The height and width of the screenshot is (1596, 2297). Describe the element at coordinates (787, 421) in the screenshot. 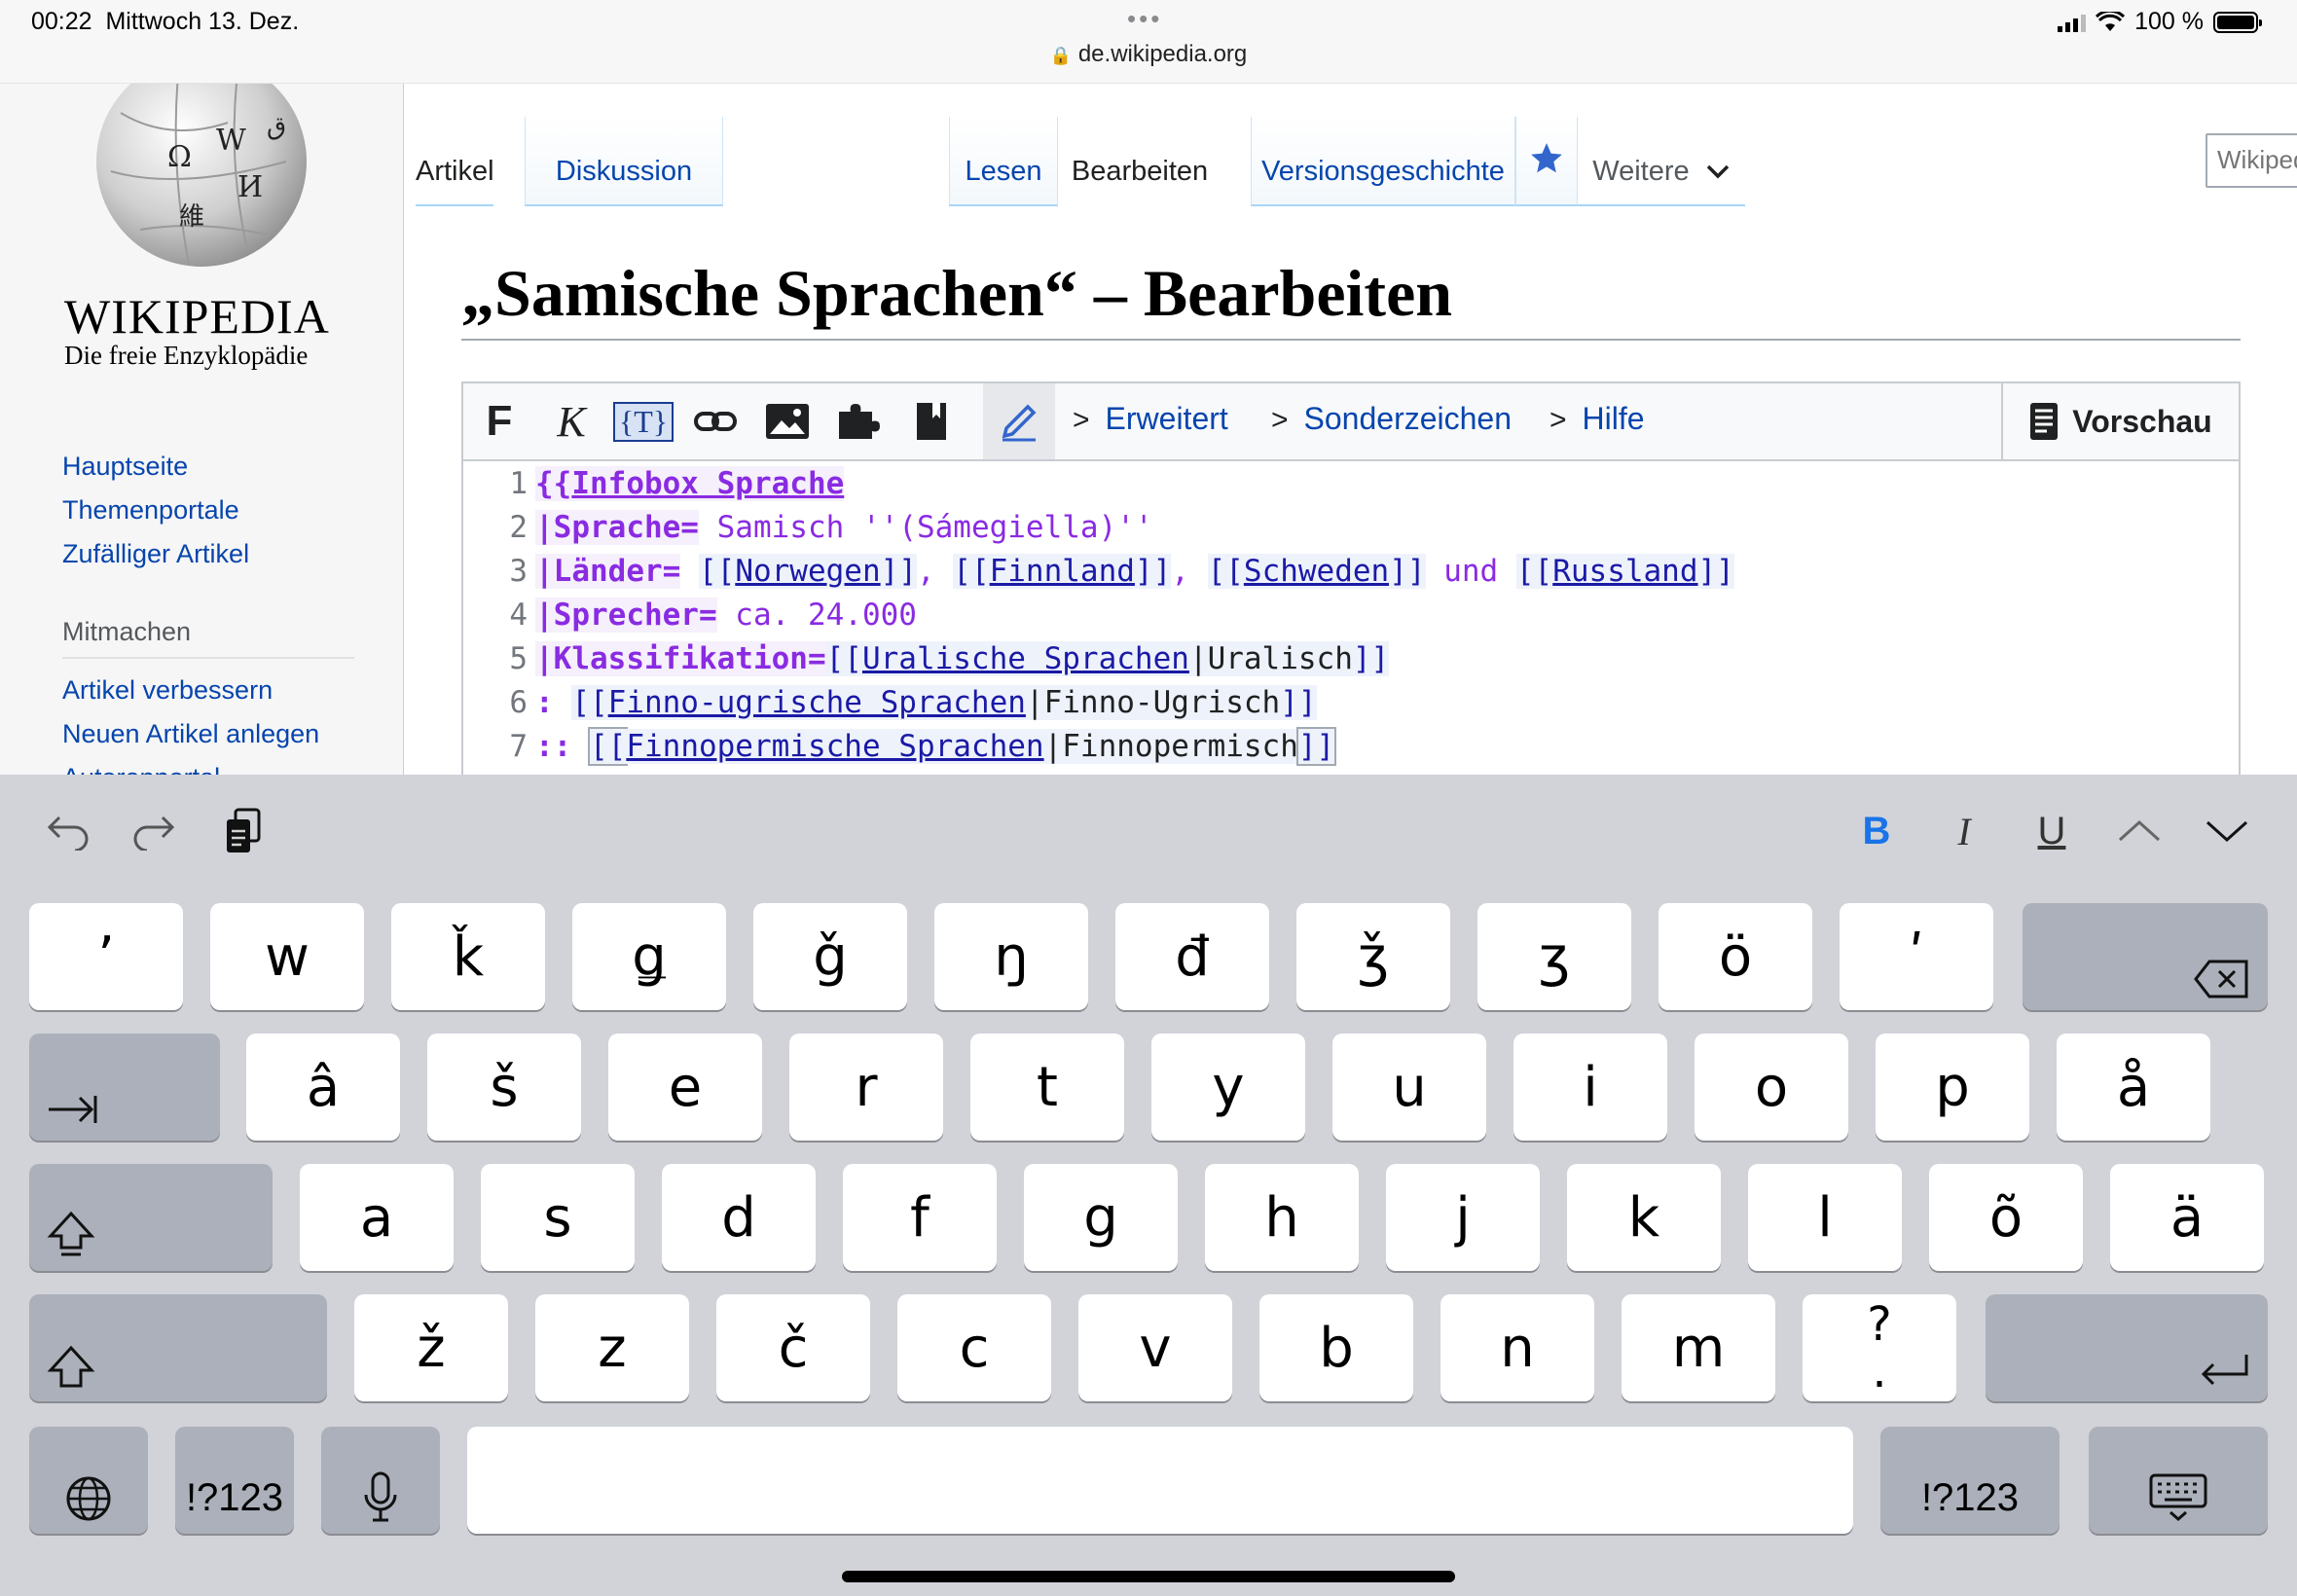

I see `image-button` at that location.